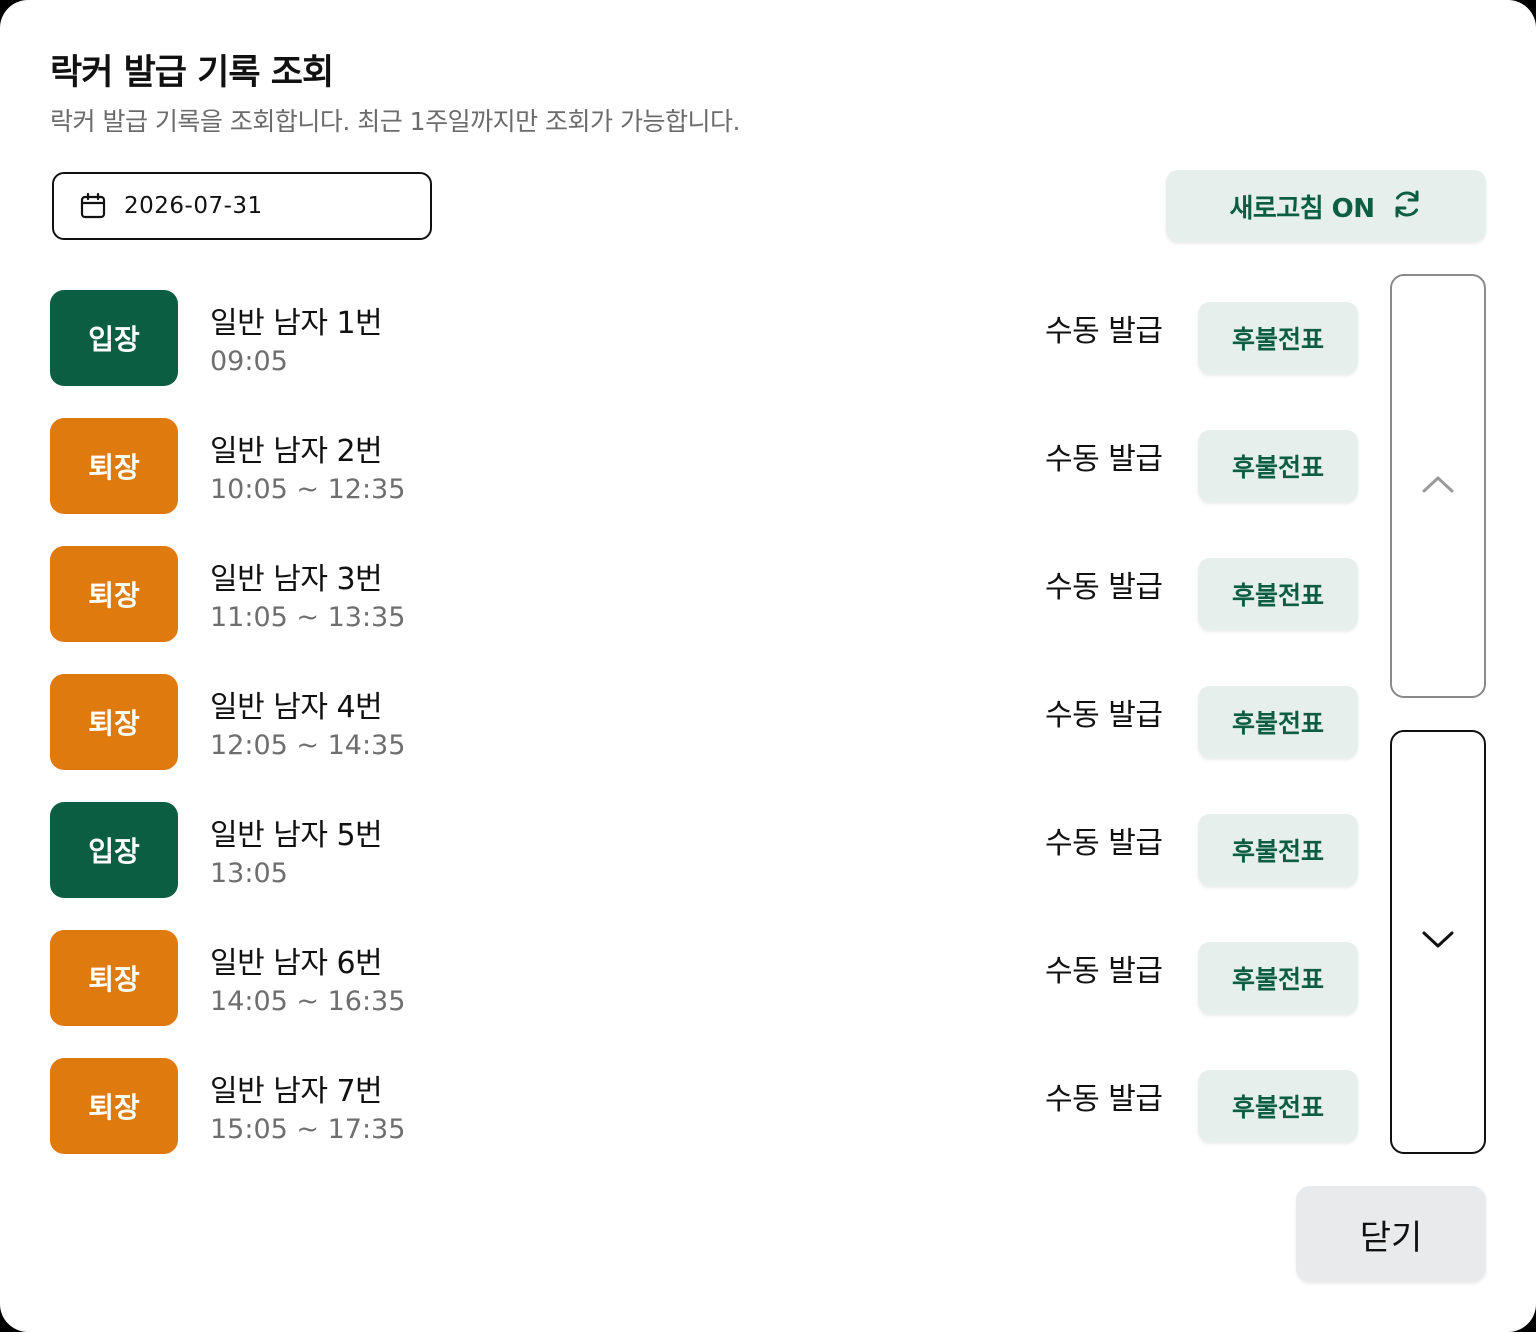  What do you see at coordinates (296, 323) in the screenshot?
I see `locker-name: 일반 남자 1번` at bounding box center [296, 323].